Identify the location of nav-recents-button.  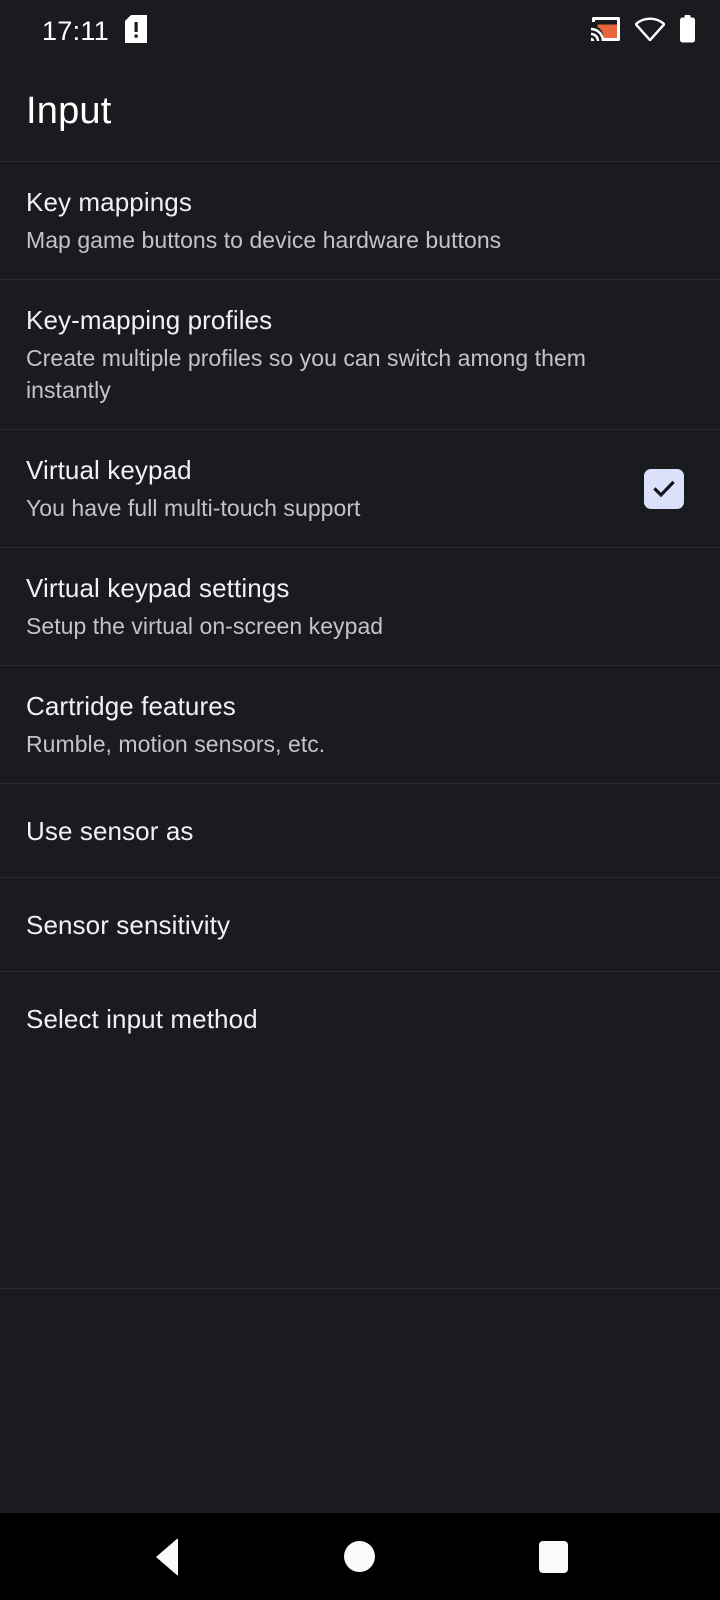
(553, 1556).